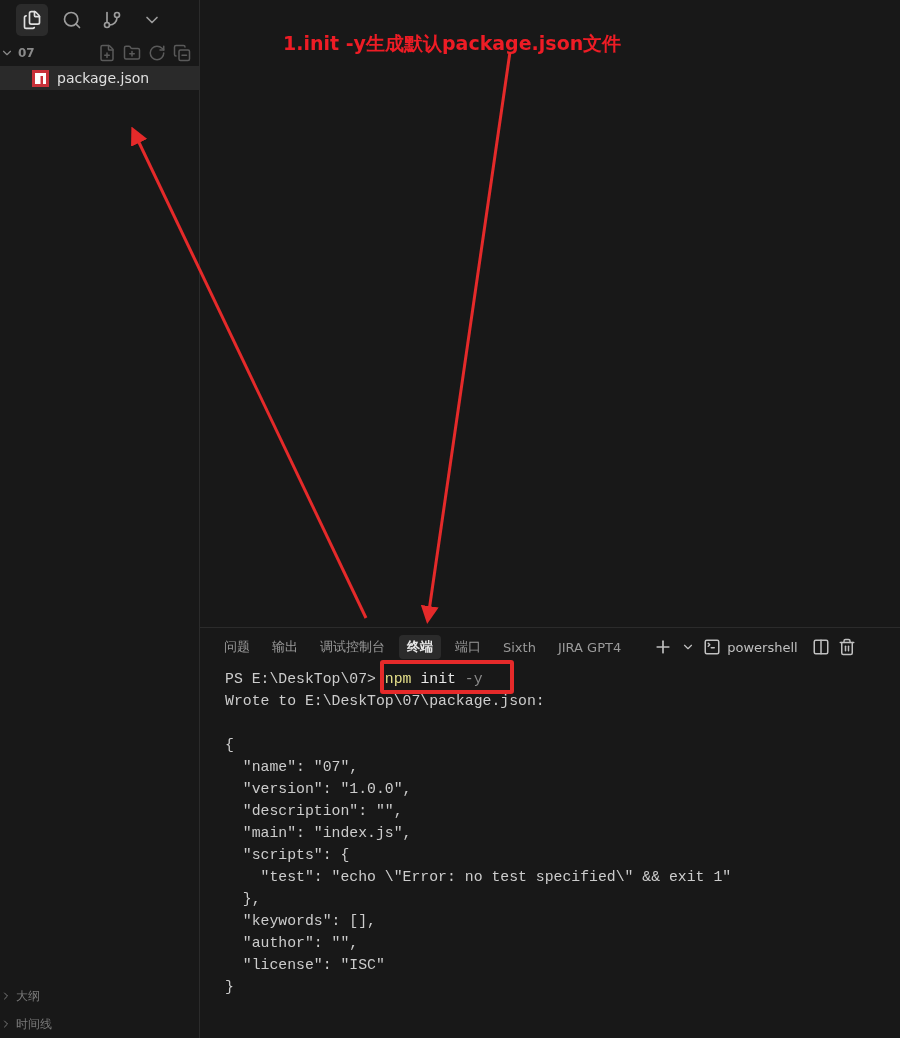 This screenshot has width=900, height=1038. What do you see at coordinates (251, 899) in the screenshot?
I see `output-line: },` at bounding box center [251, 899].